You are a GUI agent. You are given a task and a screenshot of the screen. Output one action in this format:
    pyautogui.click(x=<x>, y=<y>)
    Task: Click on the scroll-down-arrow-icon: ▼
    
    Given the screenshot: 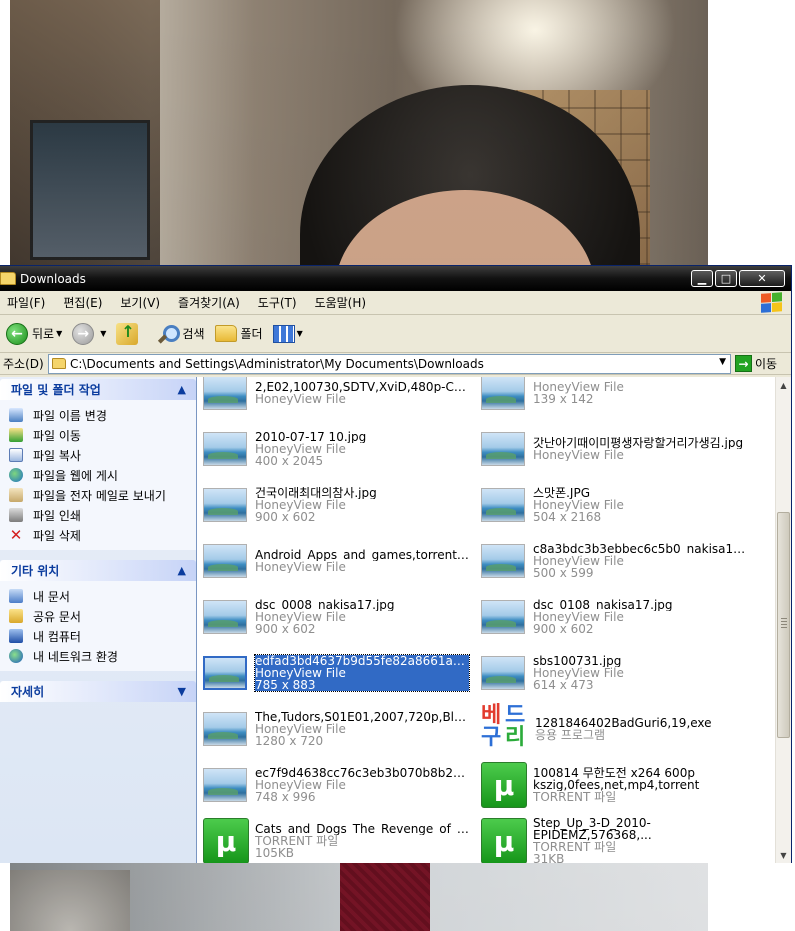 What is the action you would take?
    pyautogui.click(x=783, y=855)
    